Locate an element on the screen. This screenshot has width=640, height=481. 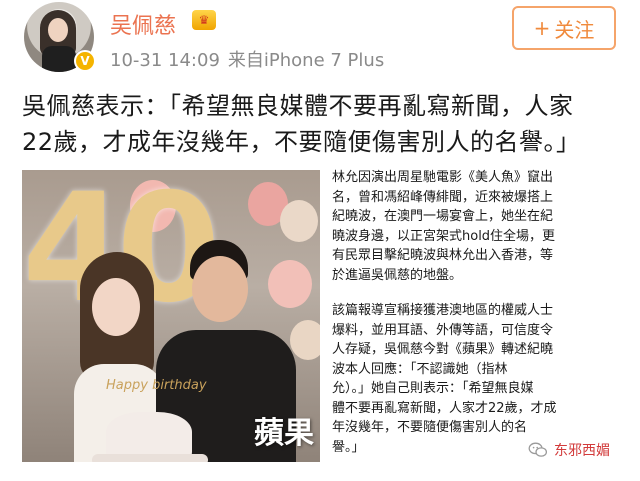
headline-line-2: 22歲，才成年沒幾年，不要隨便傷害別人的名譽。」 is located at coordinates (301, 142).